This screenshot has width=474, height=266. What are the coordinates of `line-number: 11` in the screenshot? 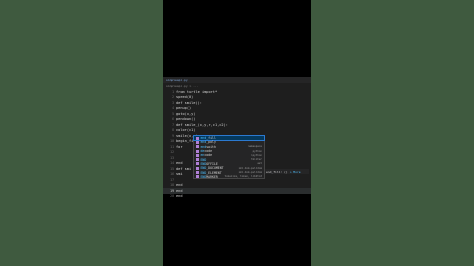 It's located at (172, 146).